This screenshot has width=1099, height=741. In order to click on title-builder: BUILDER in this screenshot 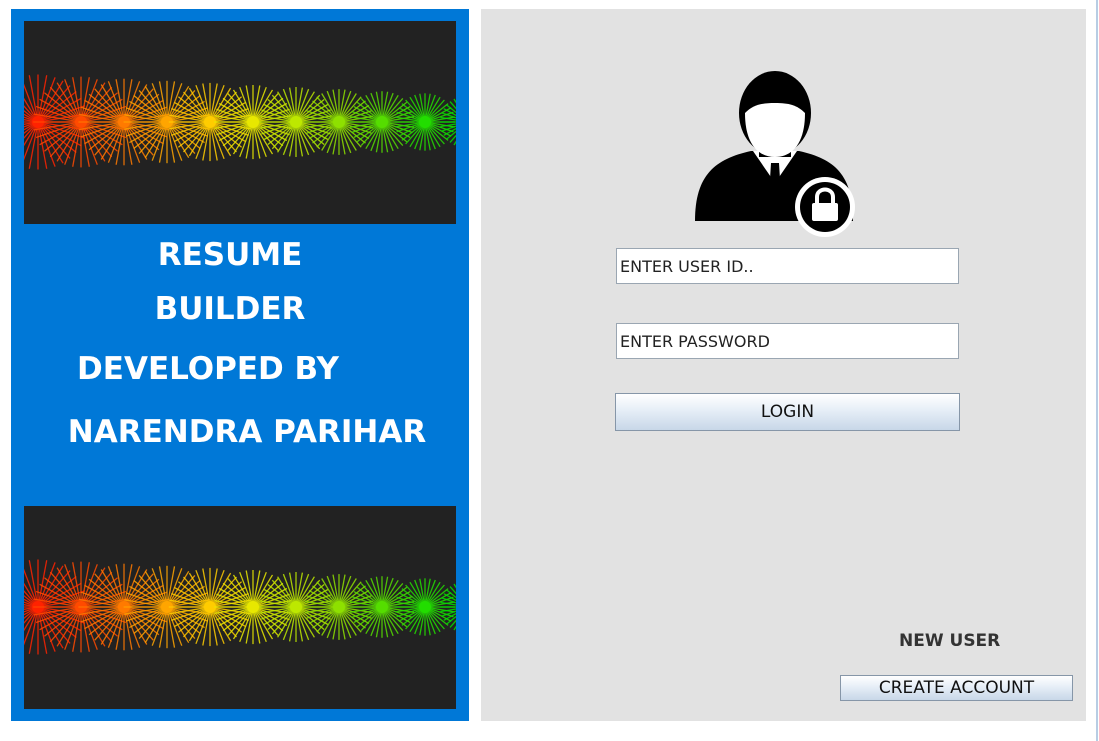, I will do `click(230, 309)`.